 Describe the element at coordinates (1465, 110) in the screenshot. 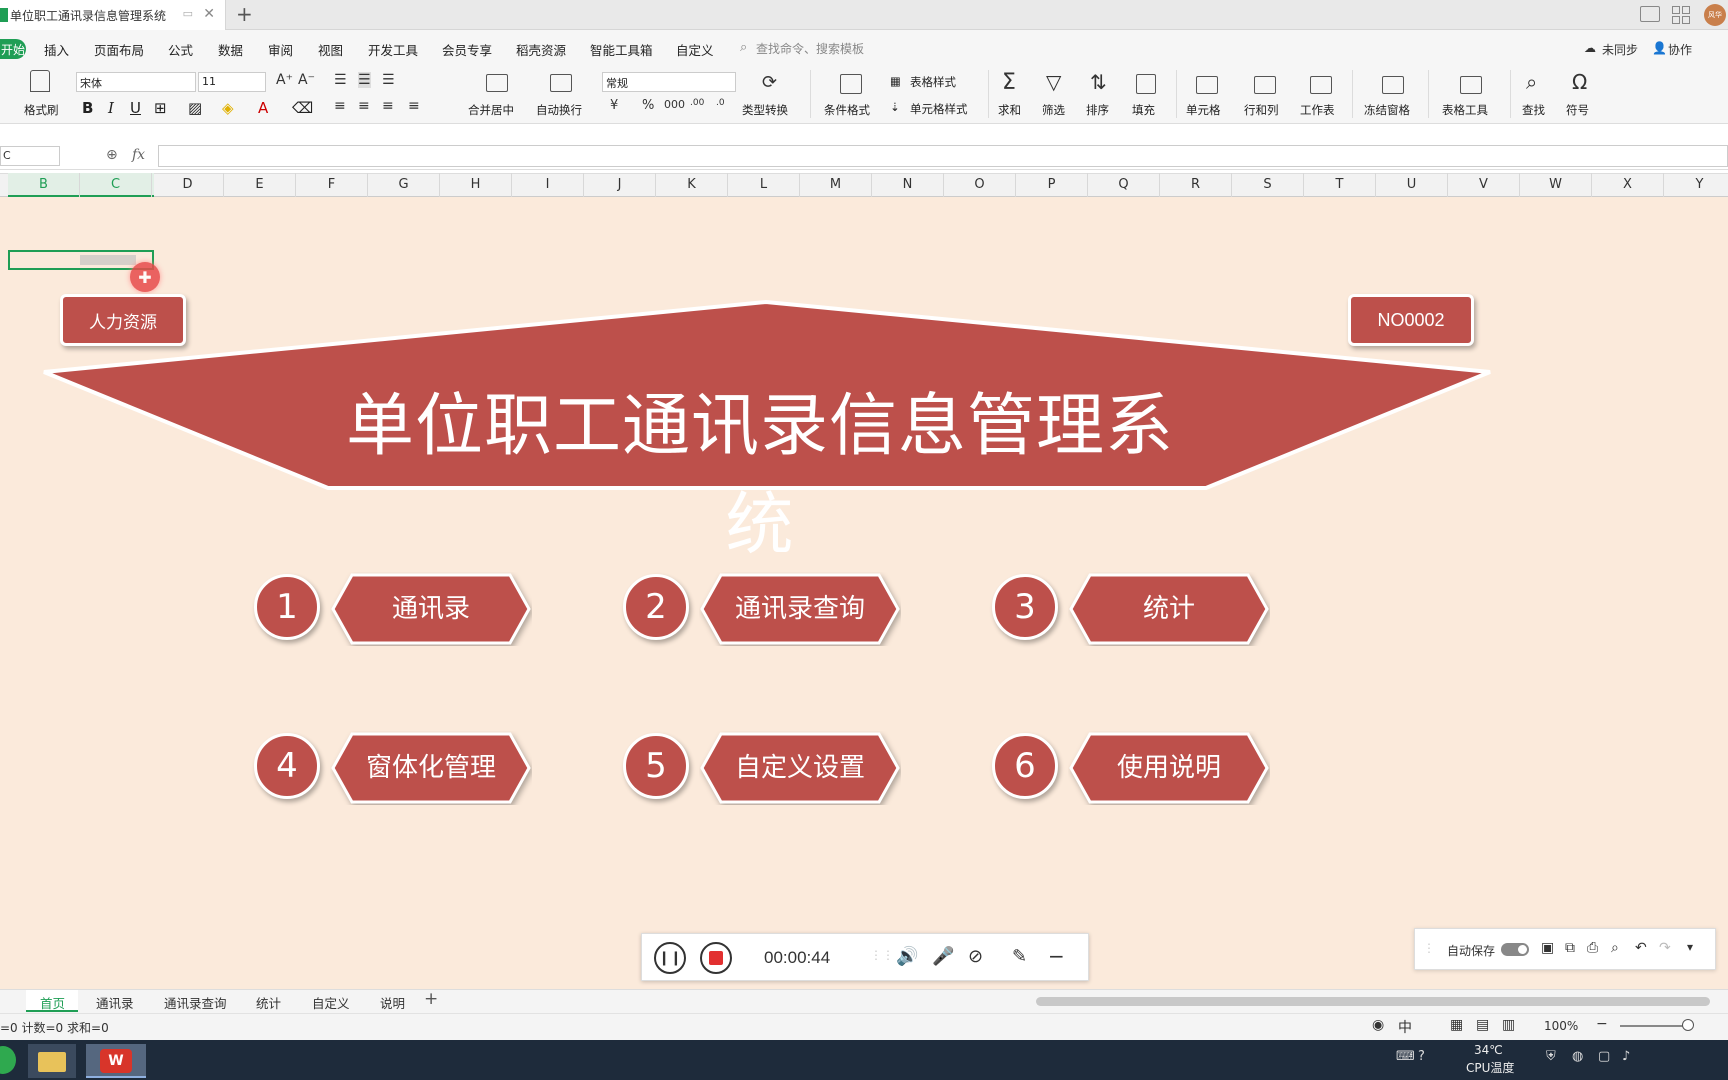

I see `table-tools-button: 表格工具` at that location.